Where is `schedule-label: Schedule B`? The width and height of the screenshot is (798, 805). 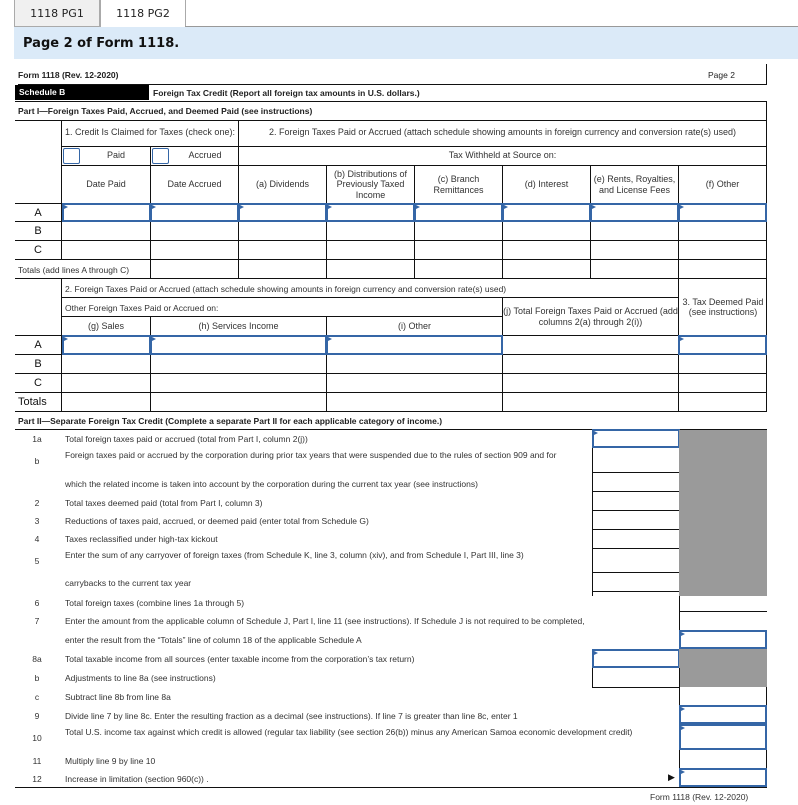
schedule-label: Schedule B is located at coordinates (42, 92).